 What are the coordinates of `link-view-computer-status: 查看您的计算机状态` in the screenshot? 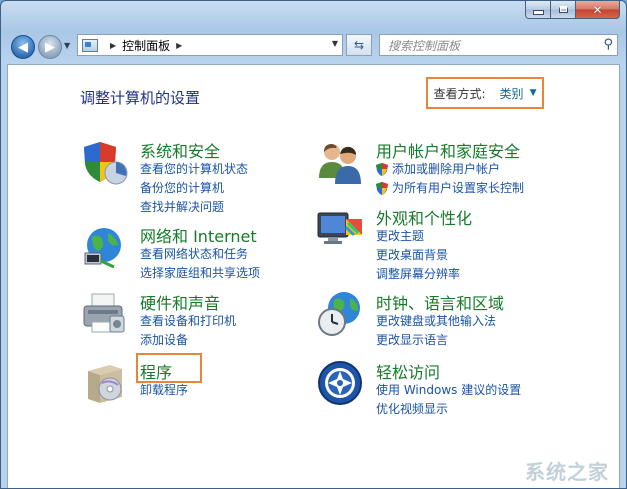 It's located at (194, 169).